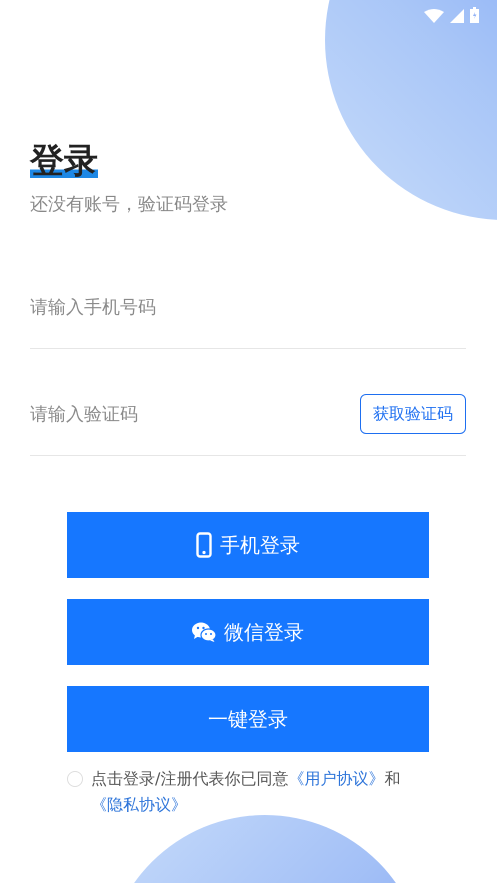  Describe the element at coordinates (457, 16) in the screenshot. I see `signal-icon` at that location.